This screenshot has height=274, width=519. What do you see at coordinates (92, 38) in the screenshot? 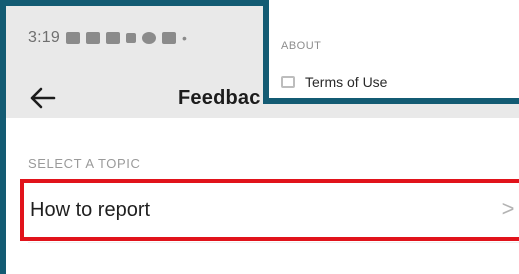
I see `gallery-icon` at bounding box center [92, 38].